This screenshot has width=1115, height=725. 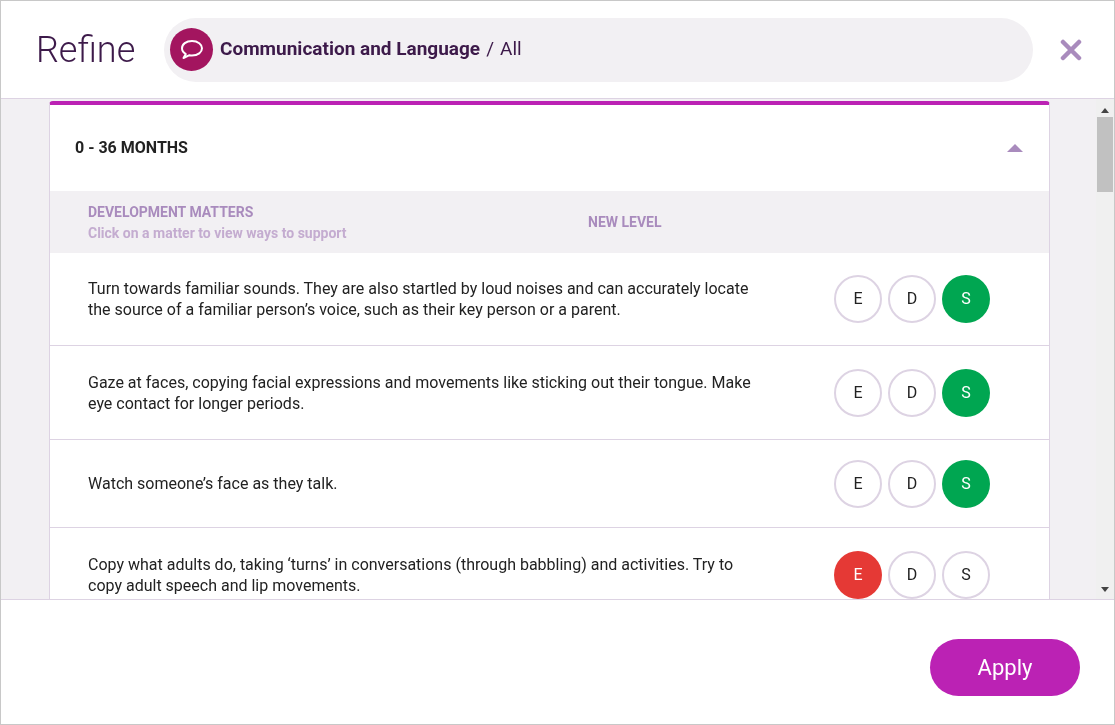 What do you see at coordinates (428, 483) in the screenshot?
I see `matter-text: Watch someone’s face as they talk.` at bounding box center [428, 483].